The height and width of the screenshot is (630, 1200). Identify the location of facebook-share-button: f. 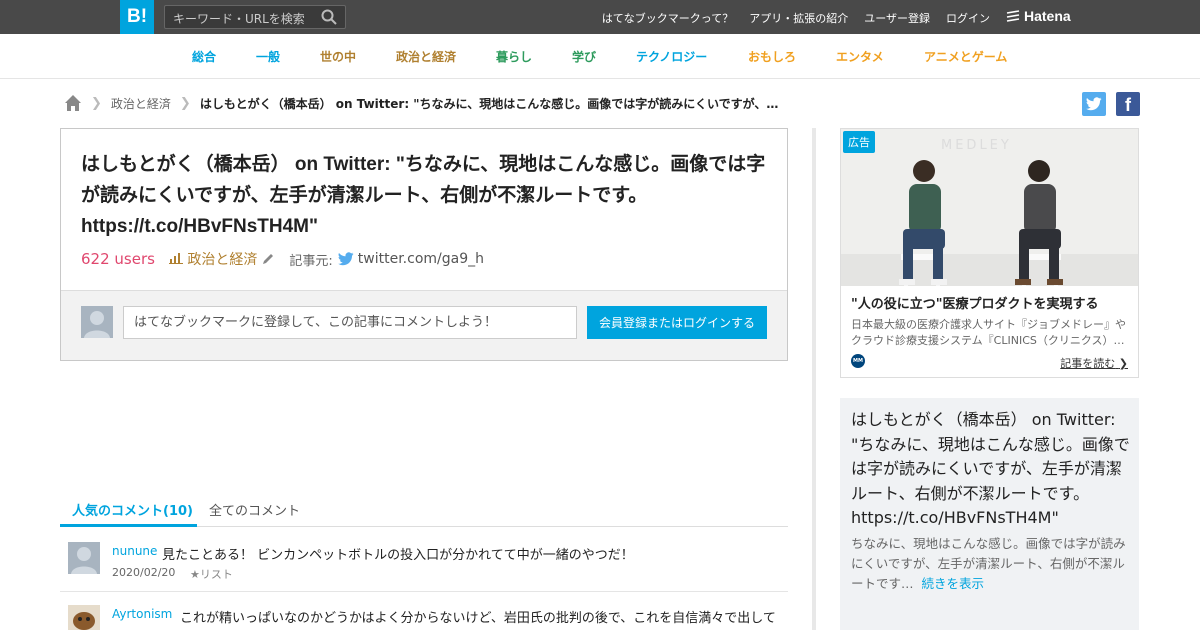
(1128, 104).